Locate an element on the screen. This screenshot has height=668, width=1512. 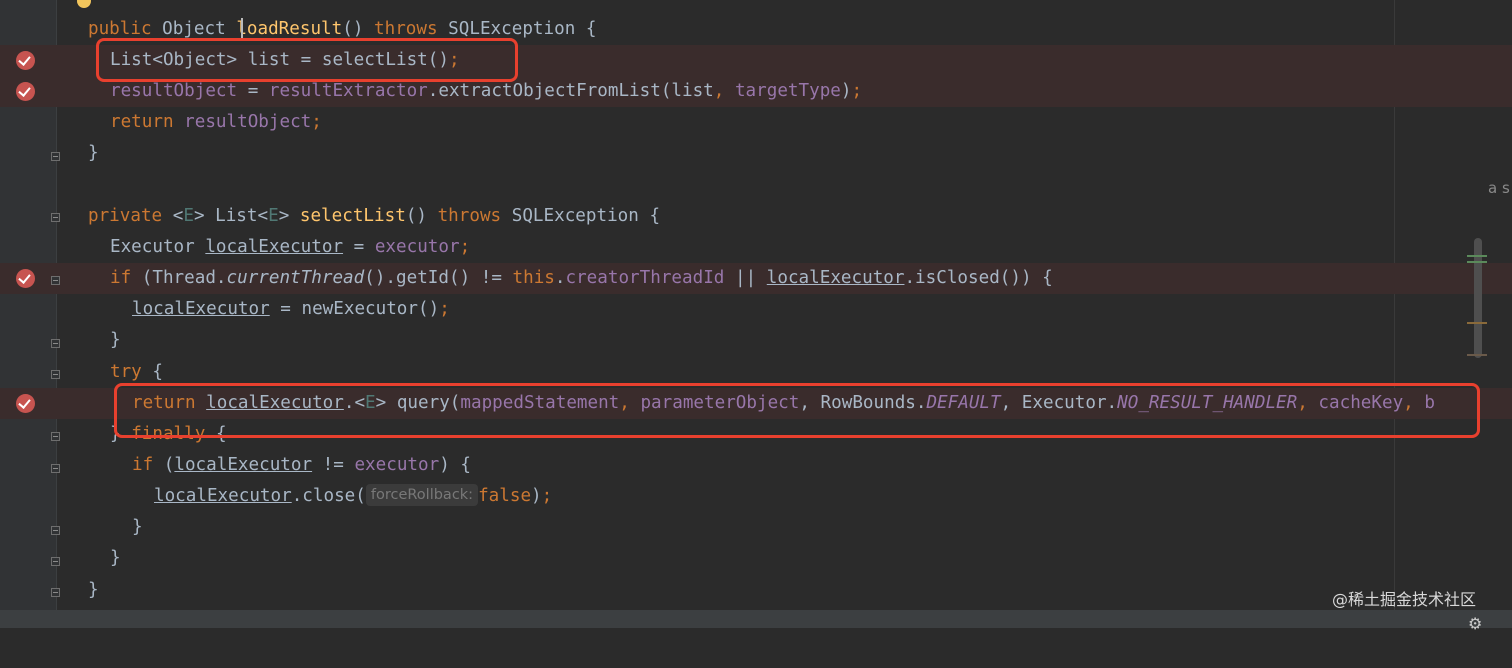
code-text: if (localExecutor != executor) { is located at coordinates (301, 465).